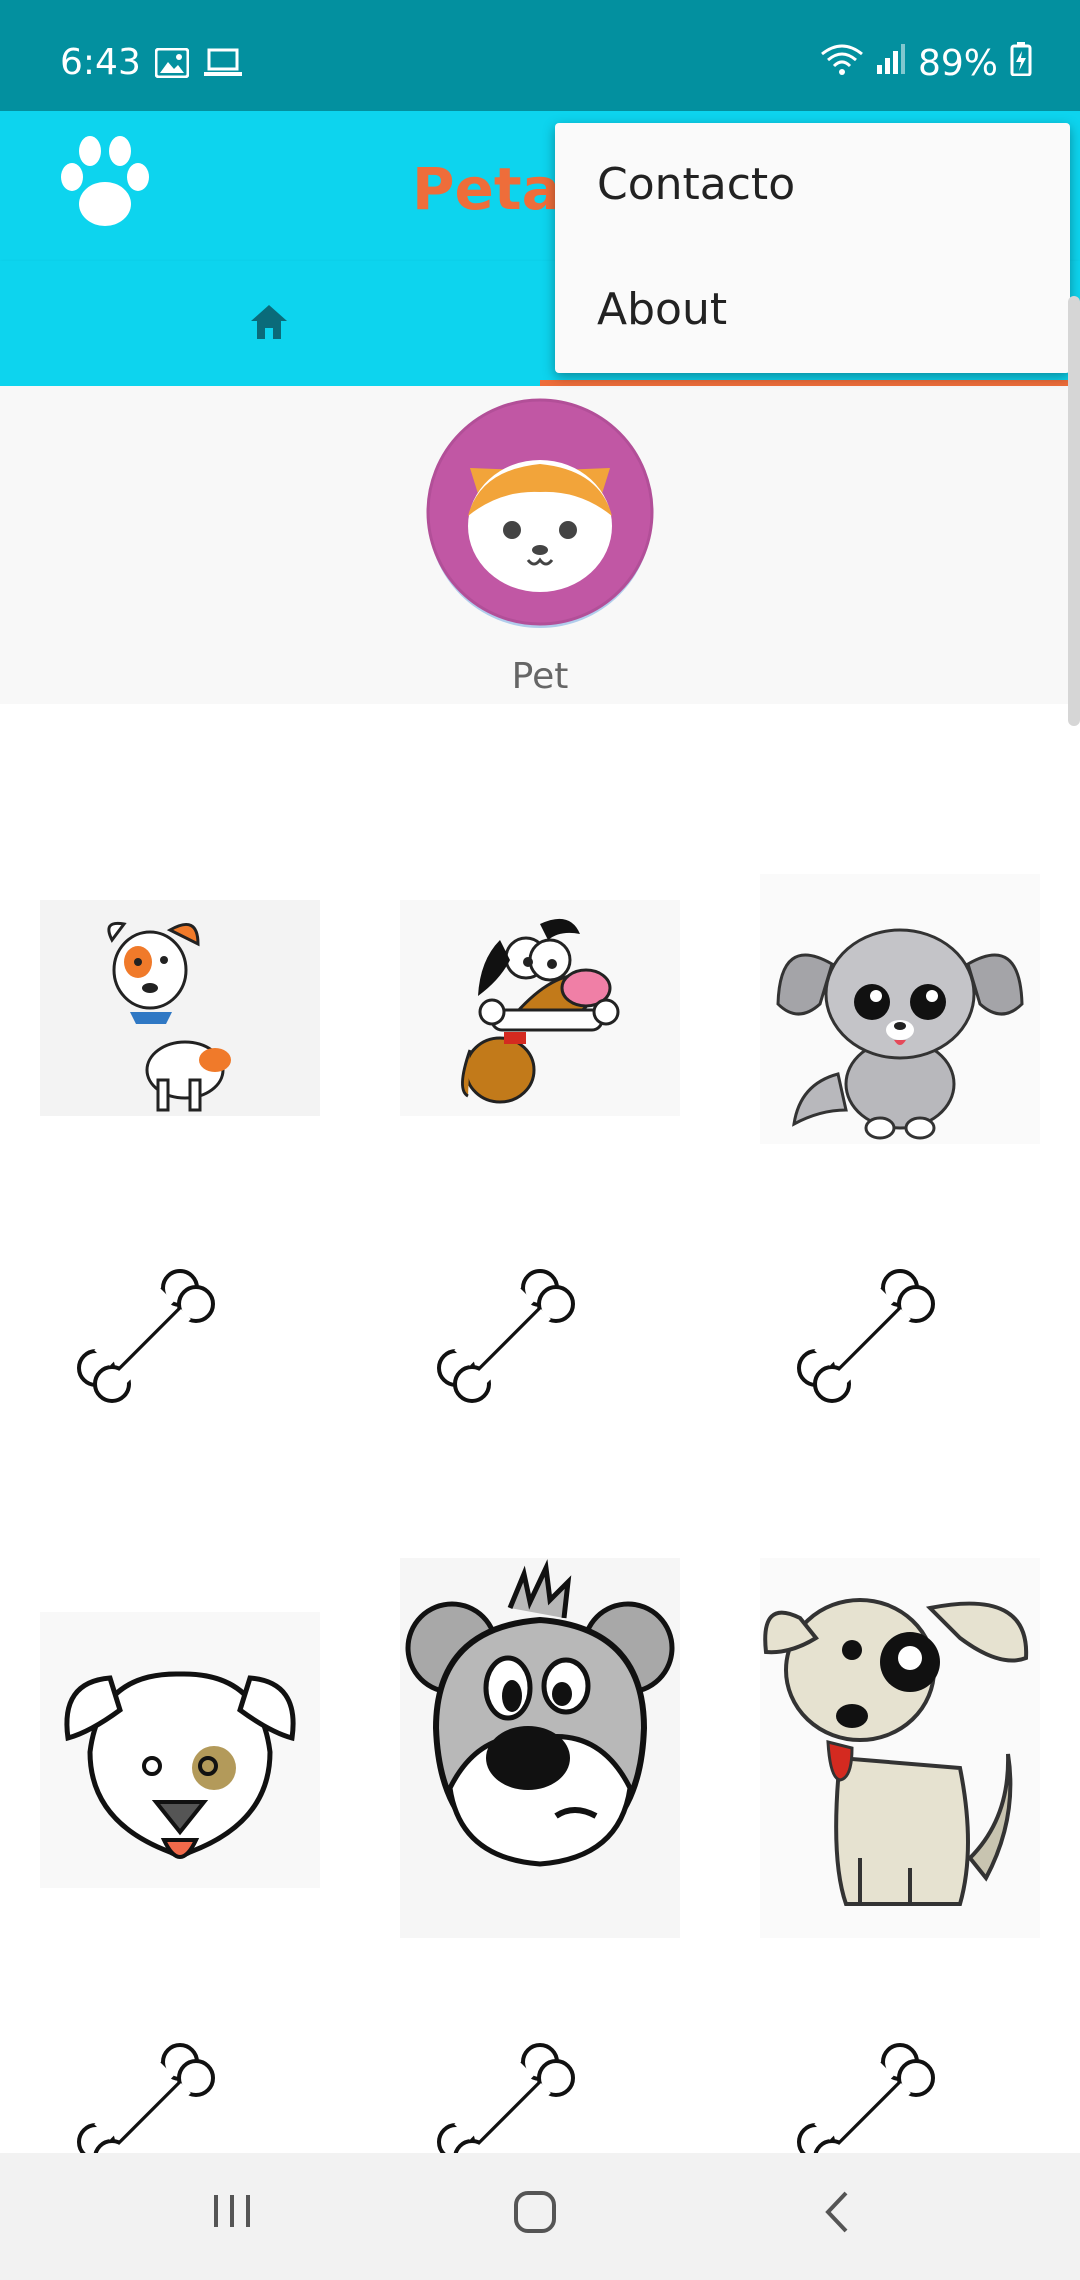 Image resolution: width=1080 pixels, height=2280 pixels. What do you see at coordinates (540, 513) in the screenshot?
I see `dog-face-icon` at bounding box center [540, 513].